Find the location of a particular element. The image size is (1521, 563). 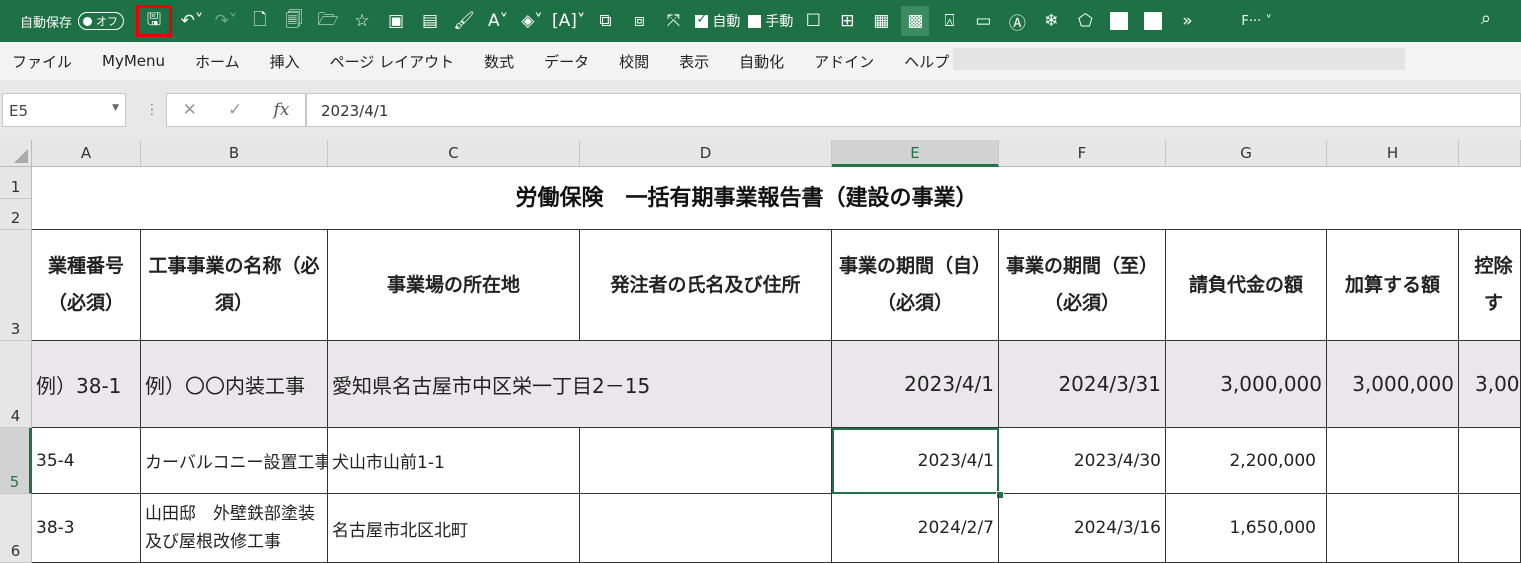

more-icon: » is located at coordinates (1187, 21).